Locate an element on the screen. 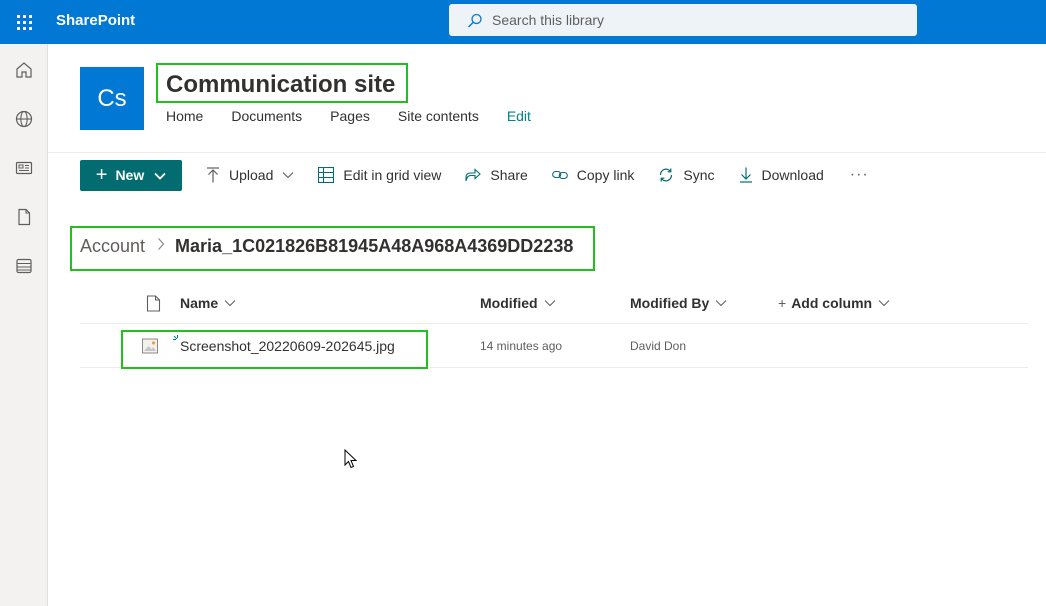 The height and width of the screenshot is (606, 1046). search-icon is located at coordinates (474, 20).